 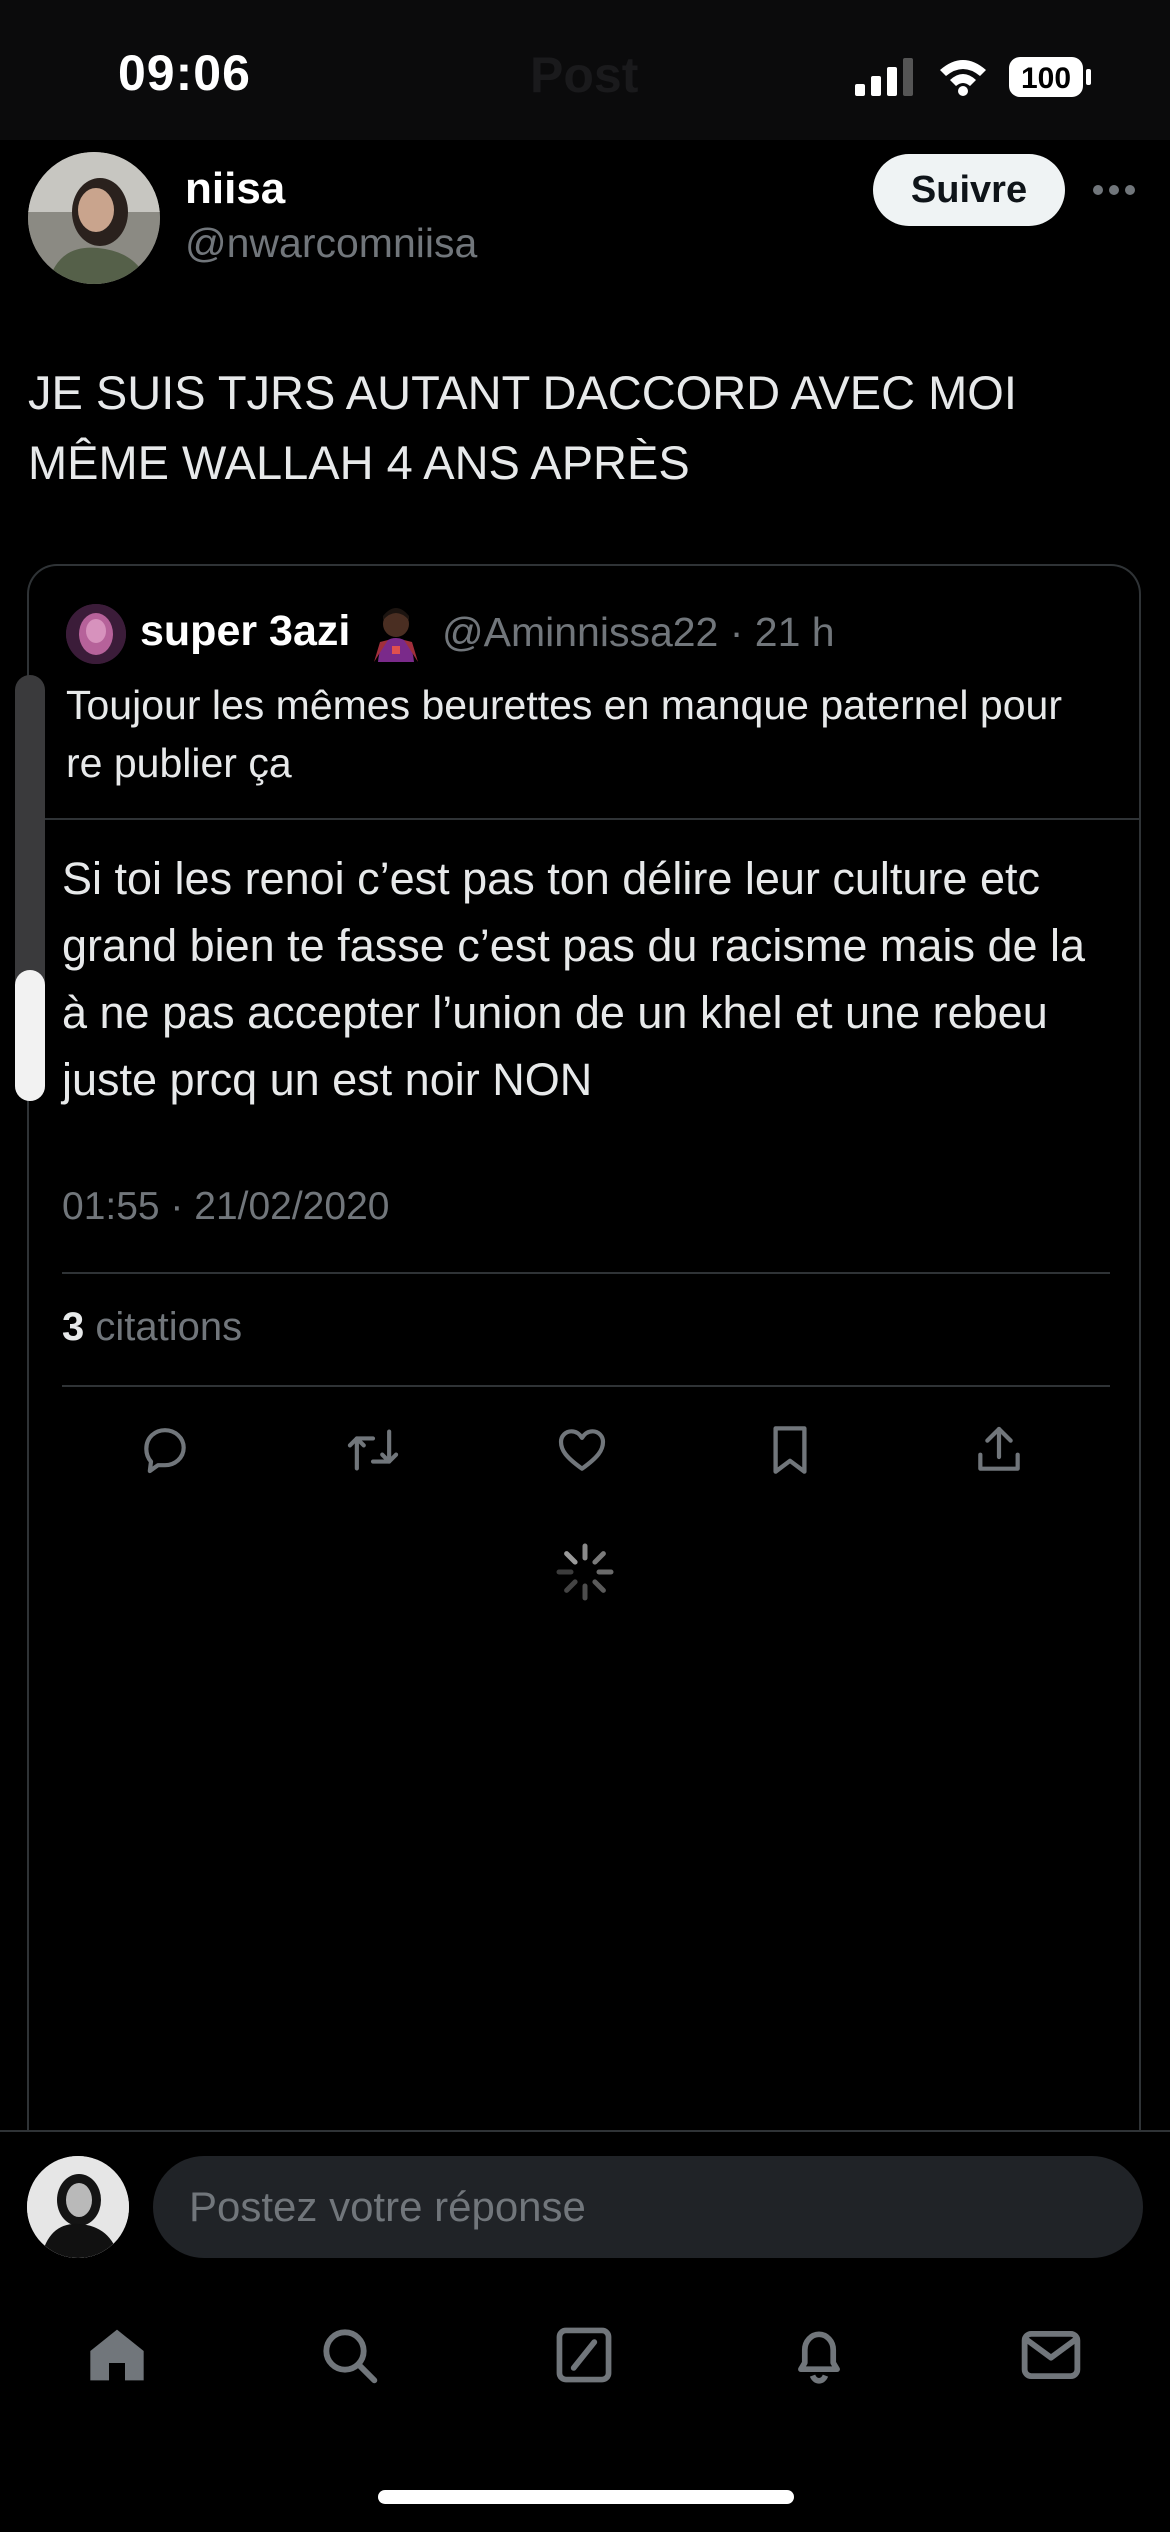 What do you see at coordinates (117, 2355) in the screenshot?
I see `home-icon` at bounding box center [117, 2355].